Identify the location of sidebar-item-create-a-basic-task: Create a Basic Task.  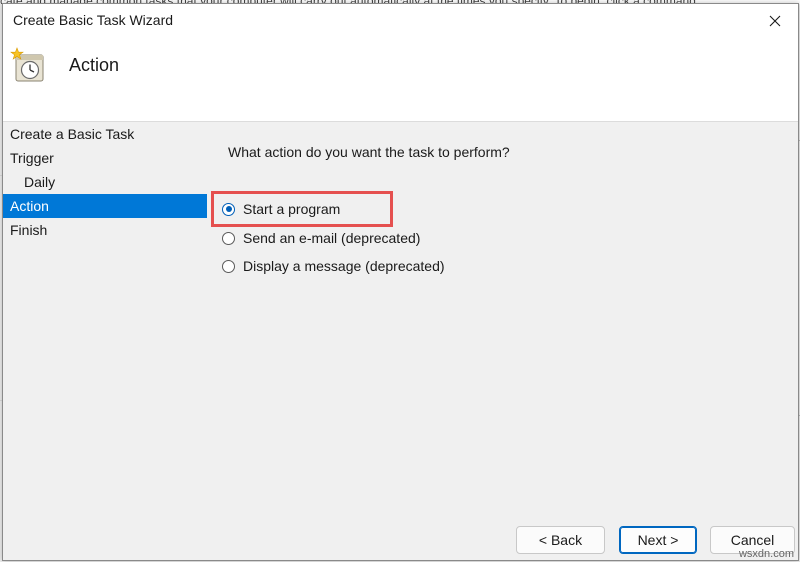
(105, 134).